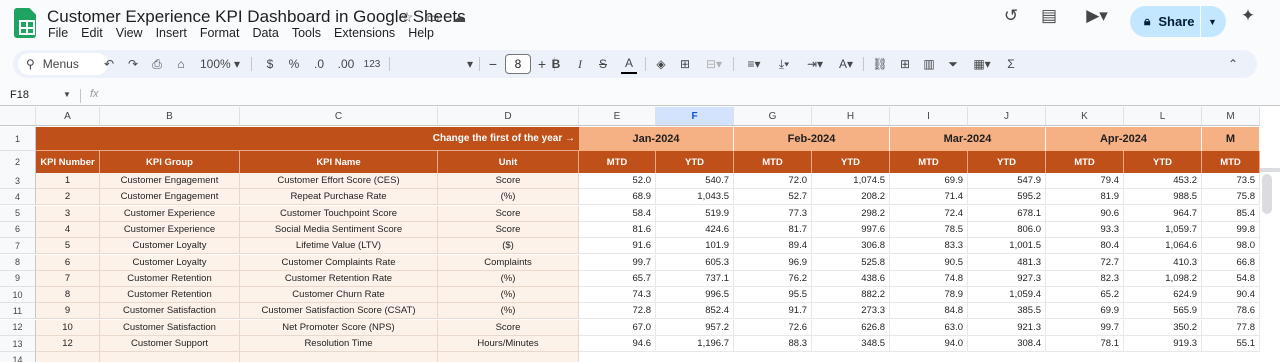 The height and width of the screenshot is (362, 1280). I want to click on value-cell: 69.9, so click(929, 181).